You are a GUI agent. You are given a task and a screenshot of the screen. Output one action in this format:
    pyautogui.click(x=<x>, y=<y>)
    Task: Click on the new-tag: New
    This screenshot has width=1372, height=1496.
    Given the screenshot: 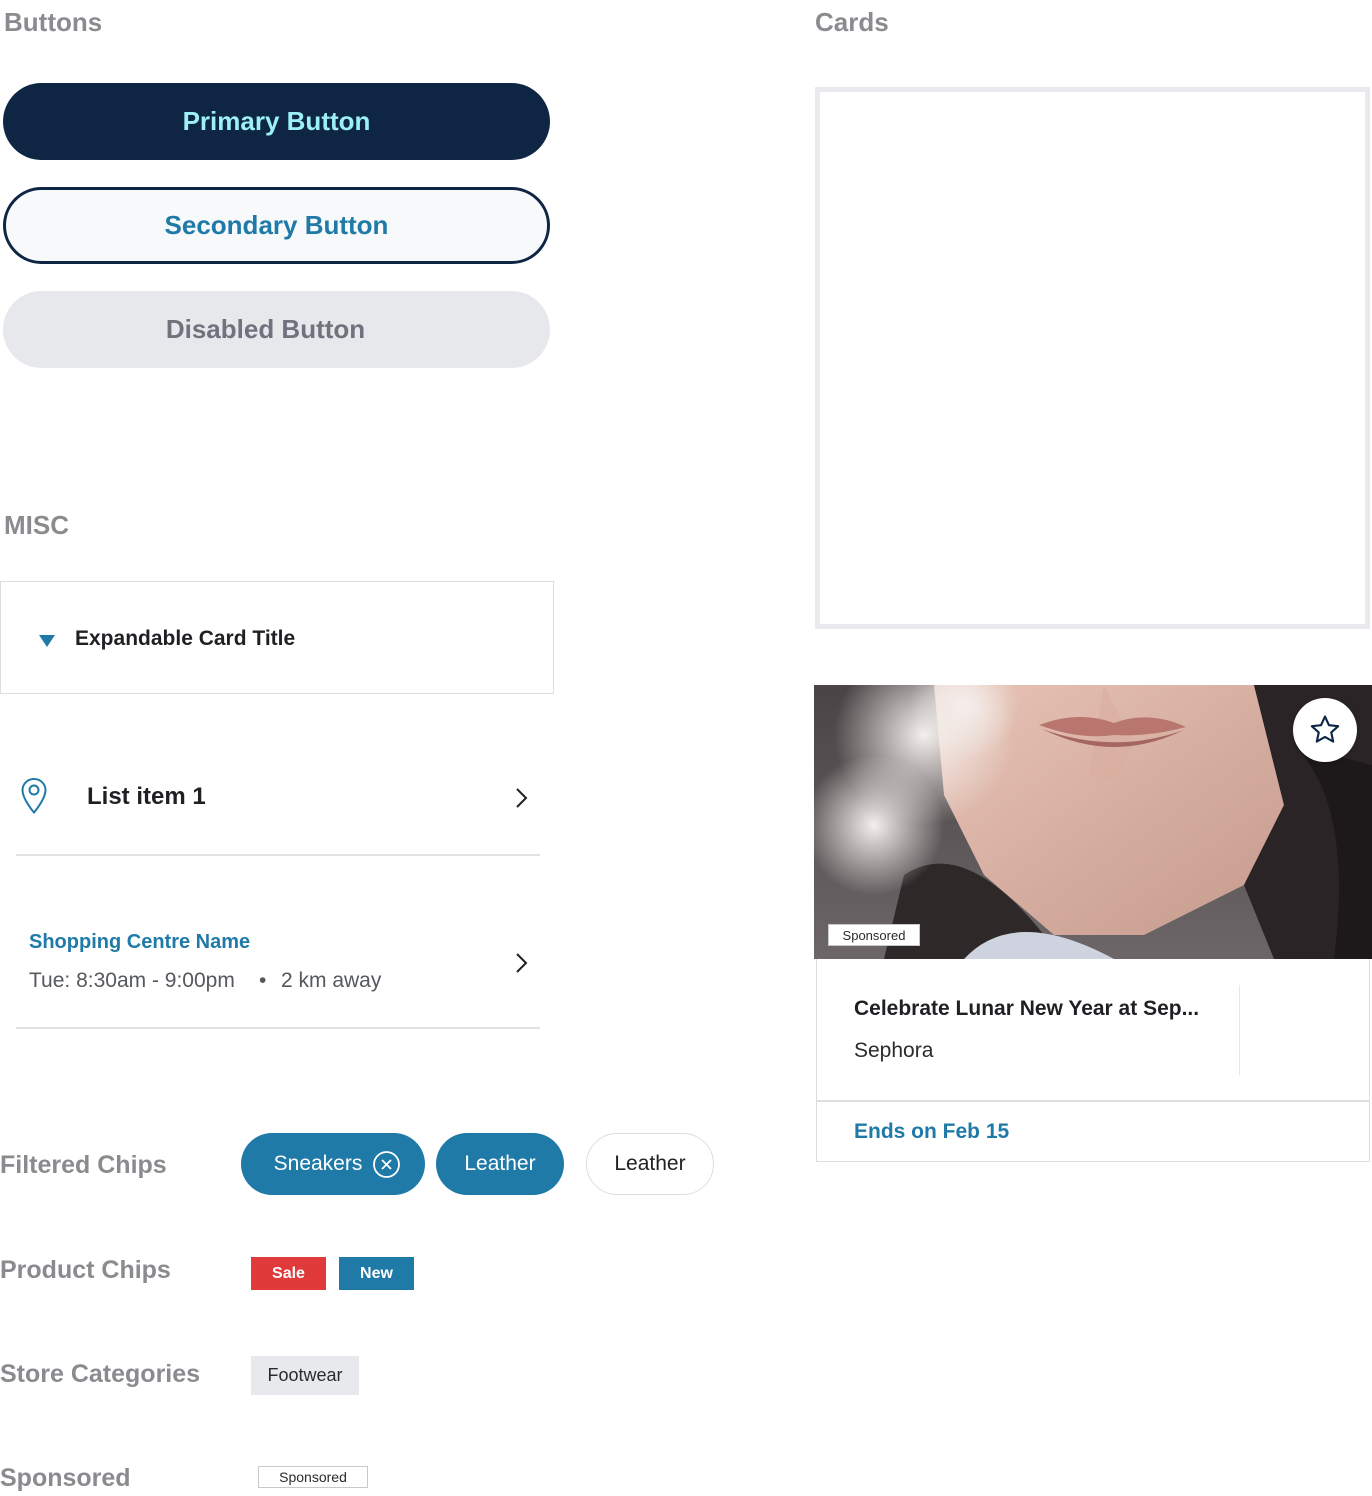 What is the action you would take?
    pyautogui.click(x=376, y=1273)
    